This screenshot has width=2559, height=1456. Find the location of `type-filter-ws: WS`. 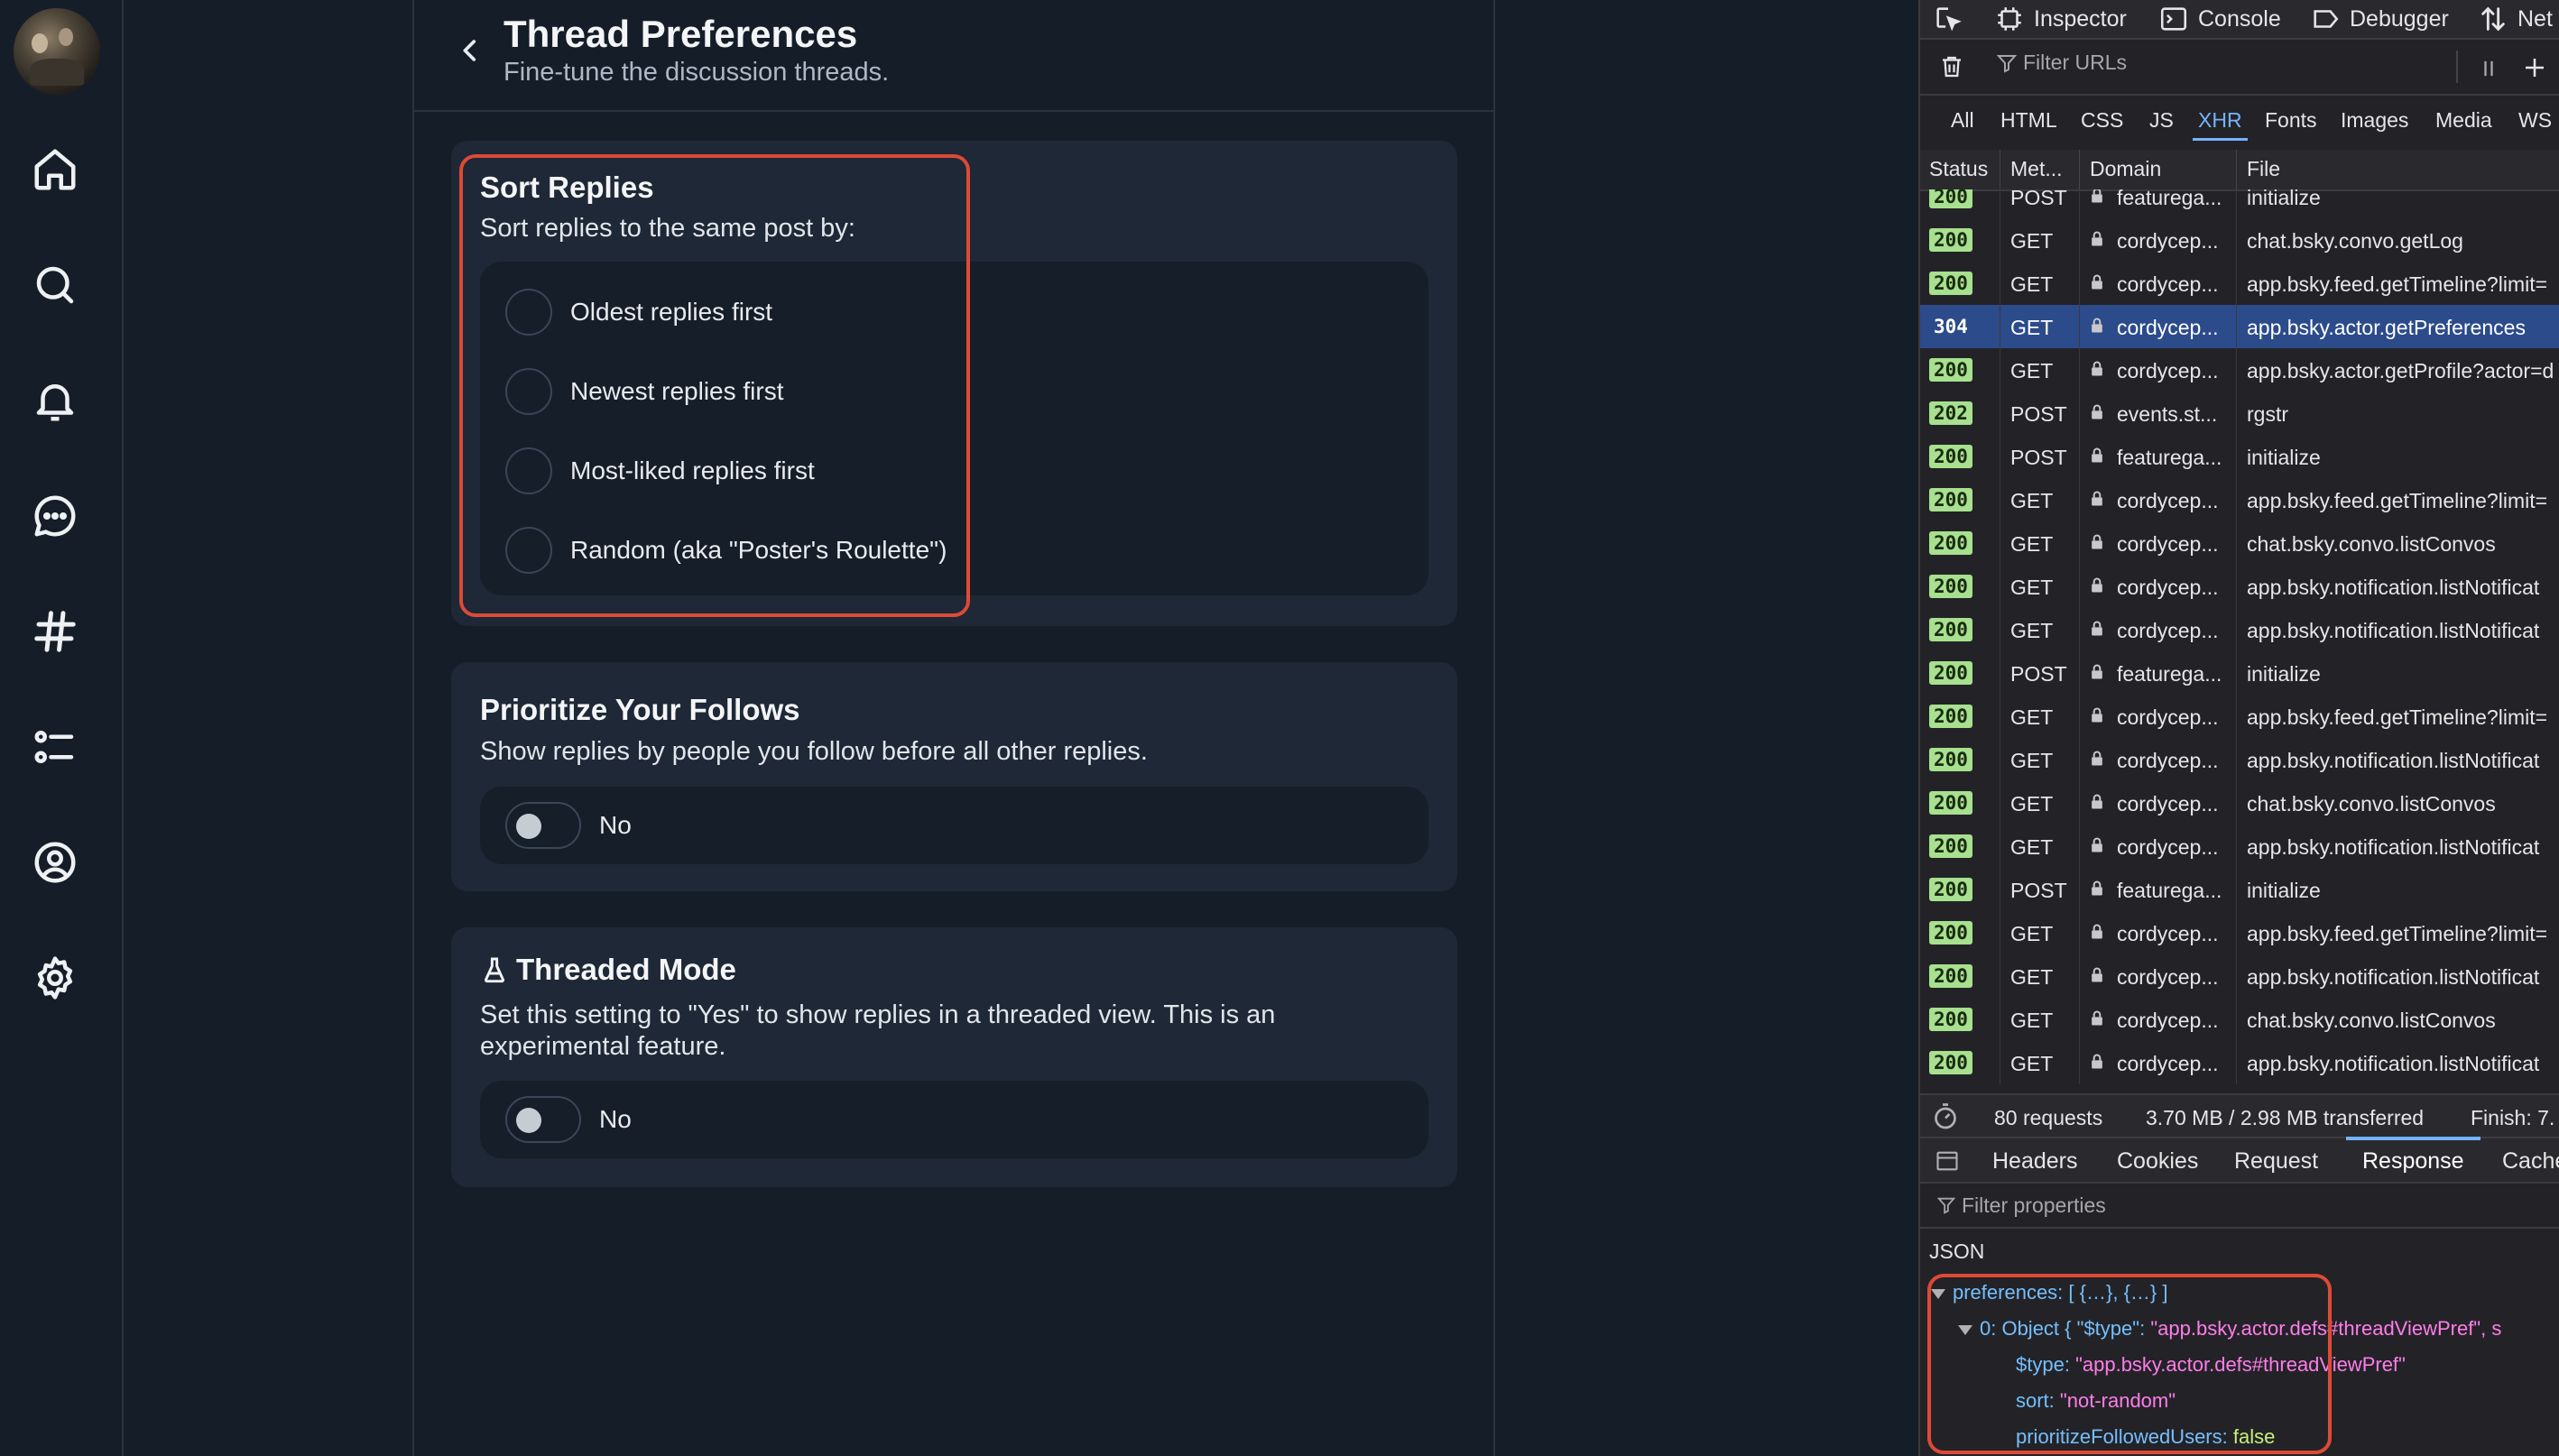

type-filter-ws: WS is located at coordinates (2535, 120).